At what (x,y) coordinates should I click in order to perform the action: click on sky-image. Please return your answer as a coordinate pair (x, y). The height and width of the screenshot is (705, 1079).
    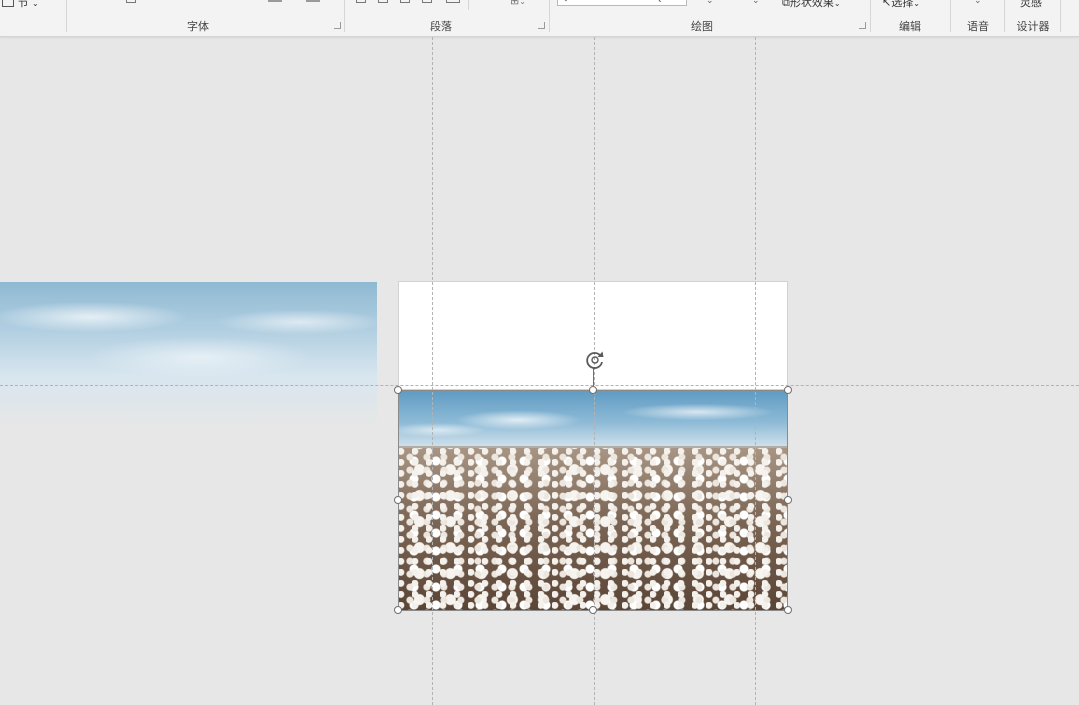
    Looking at the image, I should click on (188, 354).